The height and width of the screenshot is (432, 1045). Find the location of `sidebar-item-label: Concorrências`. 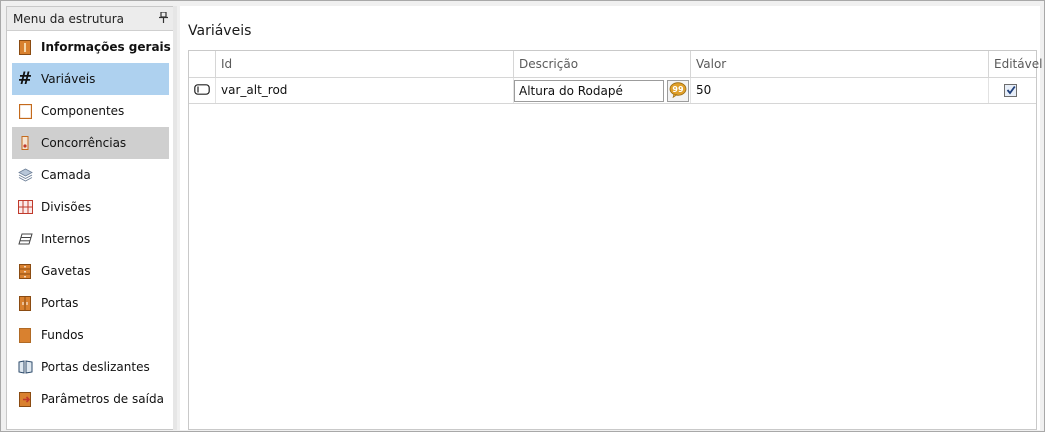

sidebar-item-label: Concorrências is located at coordinates (84, 143).